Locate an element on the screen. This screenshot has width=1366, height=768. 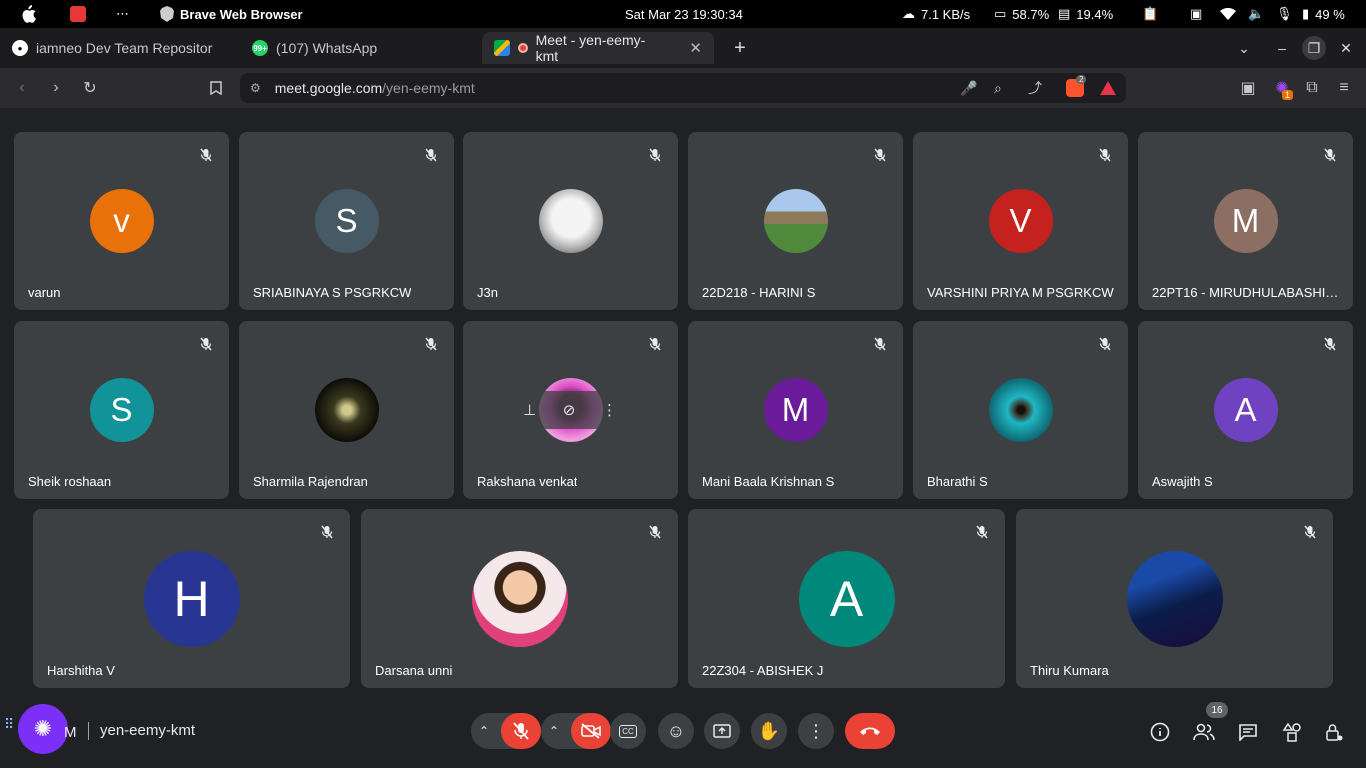
participant-tile: M Mani Baala Krishnan S is located at coordinates (795, 410).